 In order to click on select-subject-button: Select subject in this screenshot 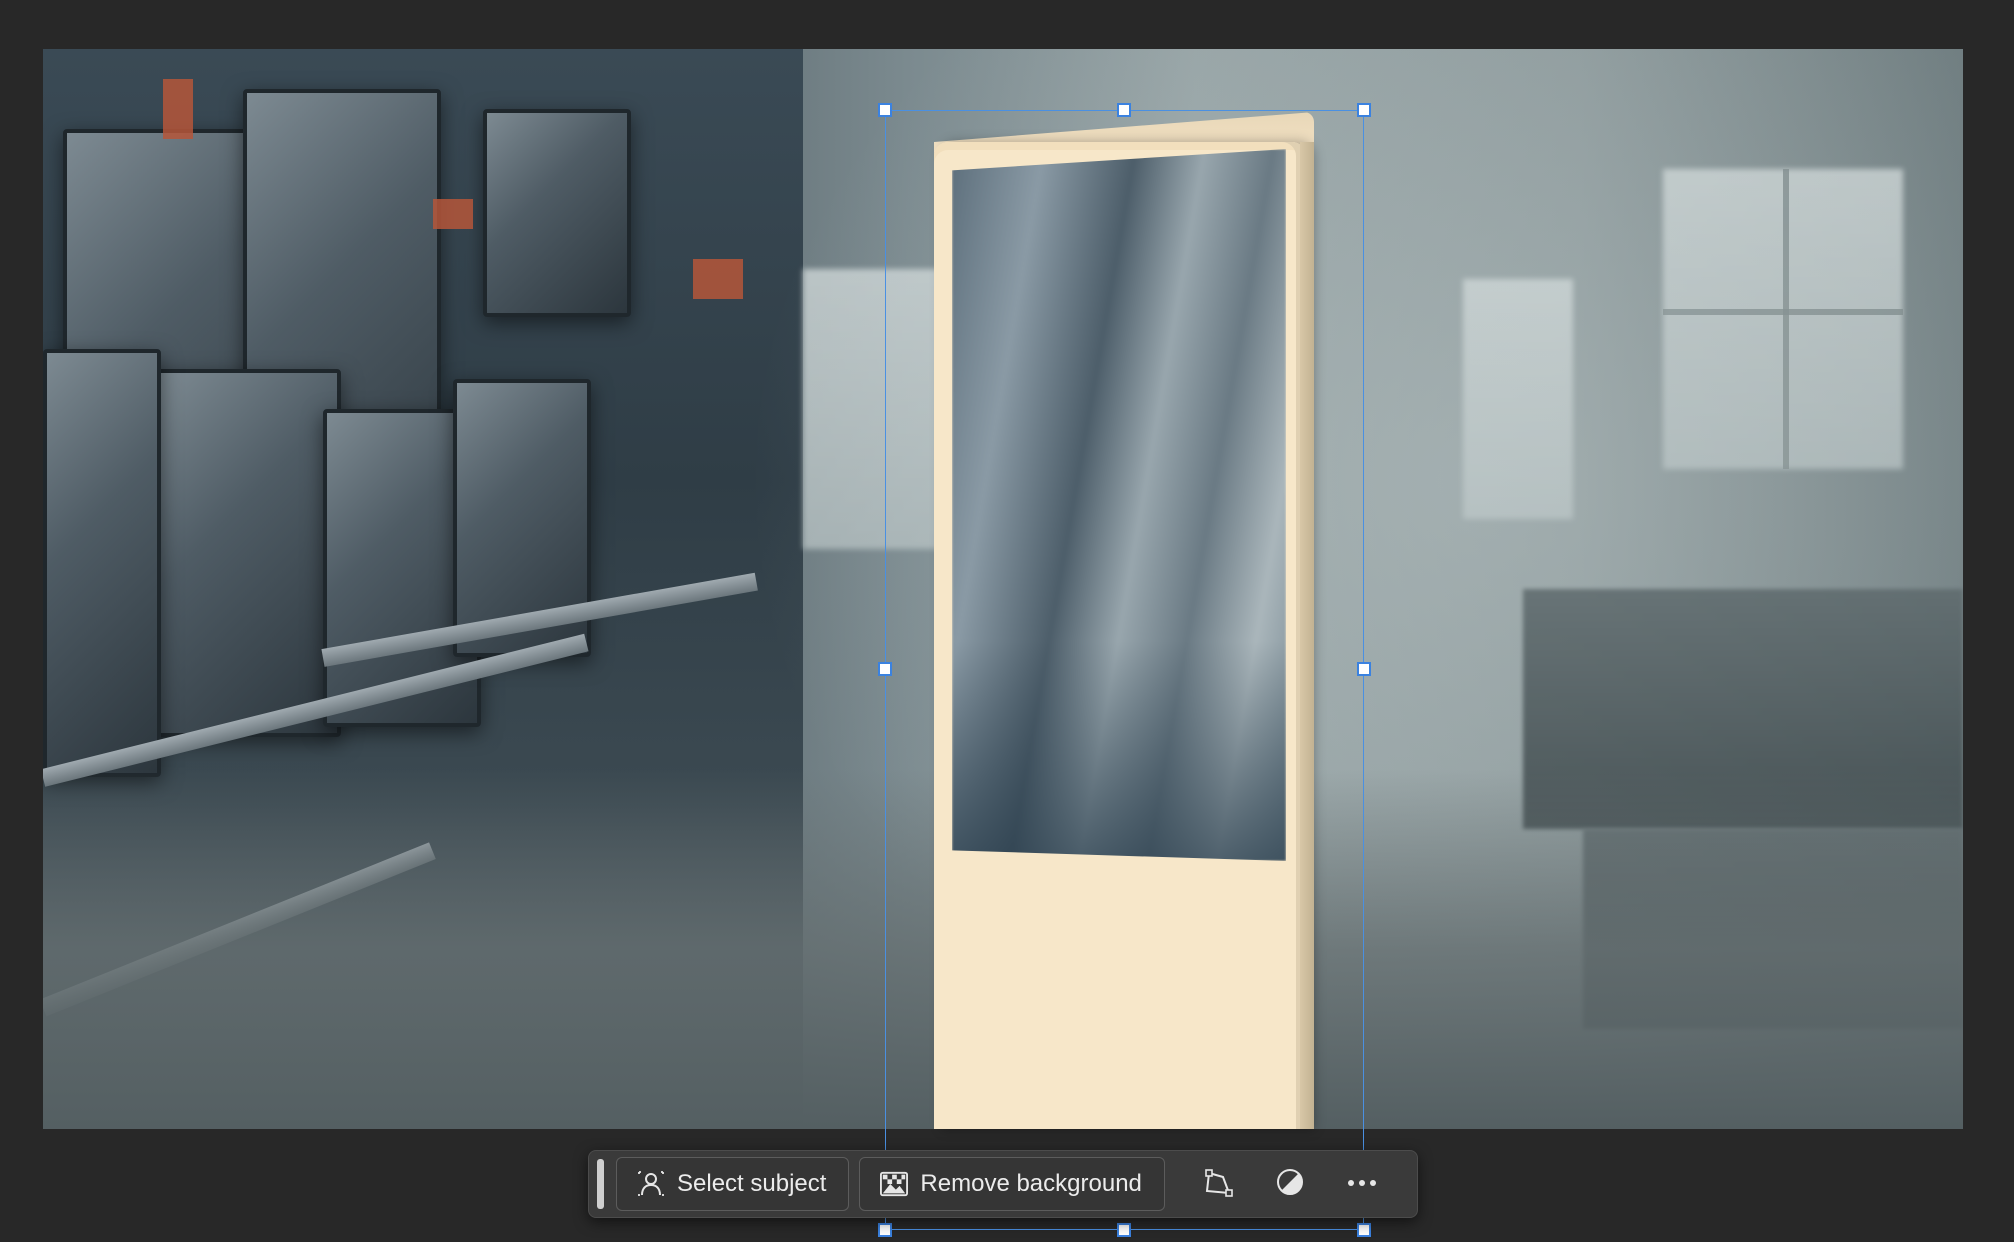, I will do `click(733, 1184)`.